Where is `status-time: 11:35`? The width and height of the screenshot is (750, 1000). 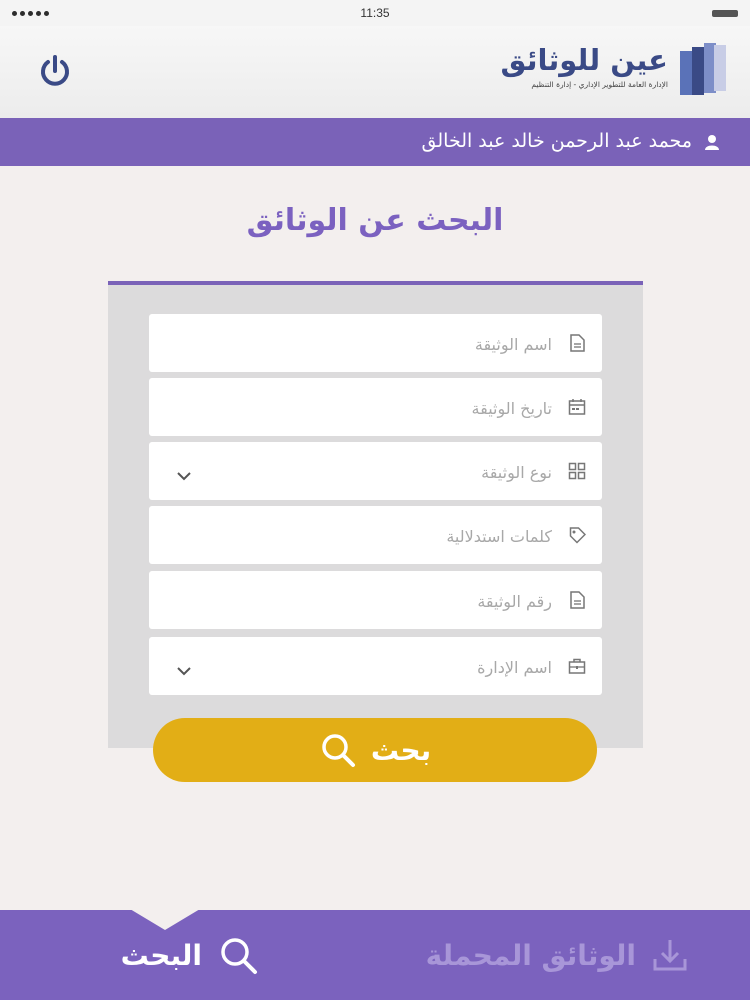
status-time: 11:35 is located at coordinates (375, 13).